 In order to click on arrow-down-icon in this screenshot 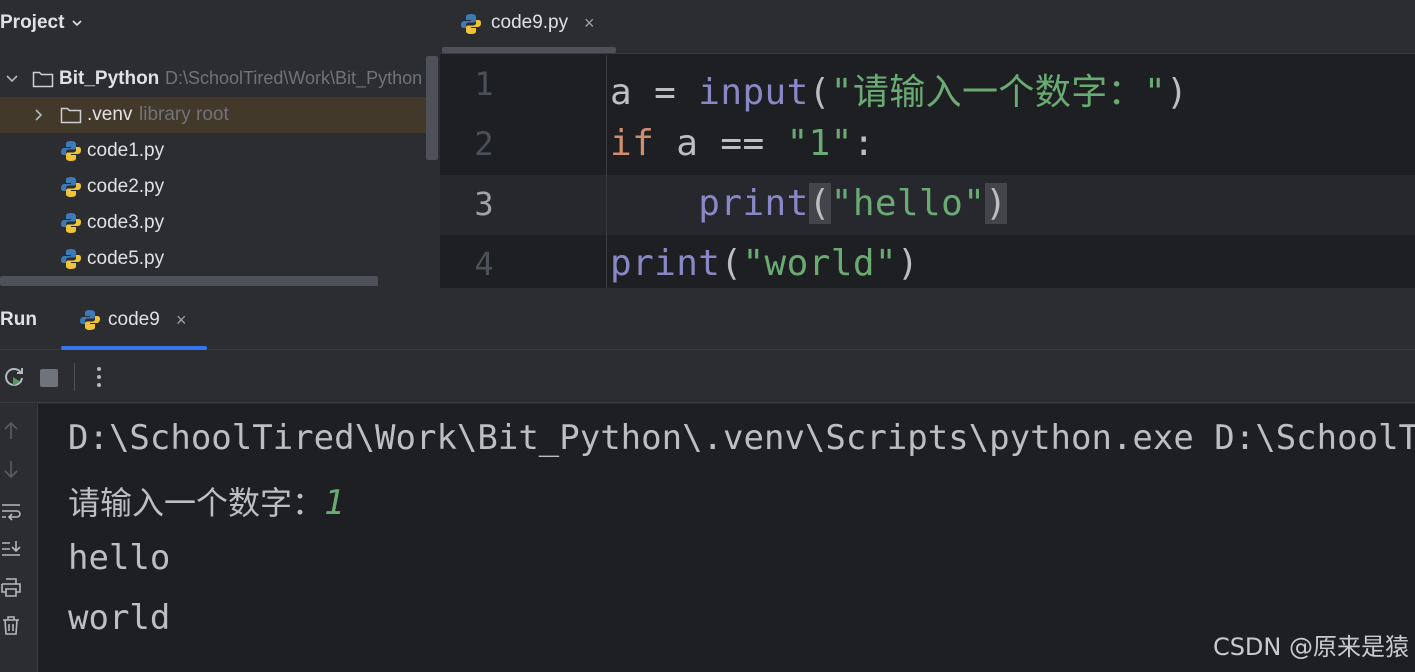, I will do `click(11, 469)`.